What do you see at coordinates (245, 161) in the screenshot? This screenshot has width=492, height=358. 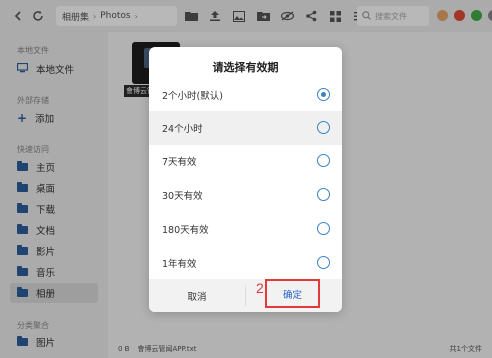 I see `option-7-days: 7天有效` at bounding box center [245, 161].